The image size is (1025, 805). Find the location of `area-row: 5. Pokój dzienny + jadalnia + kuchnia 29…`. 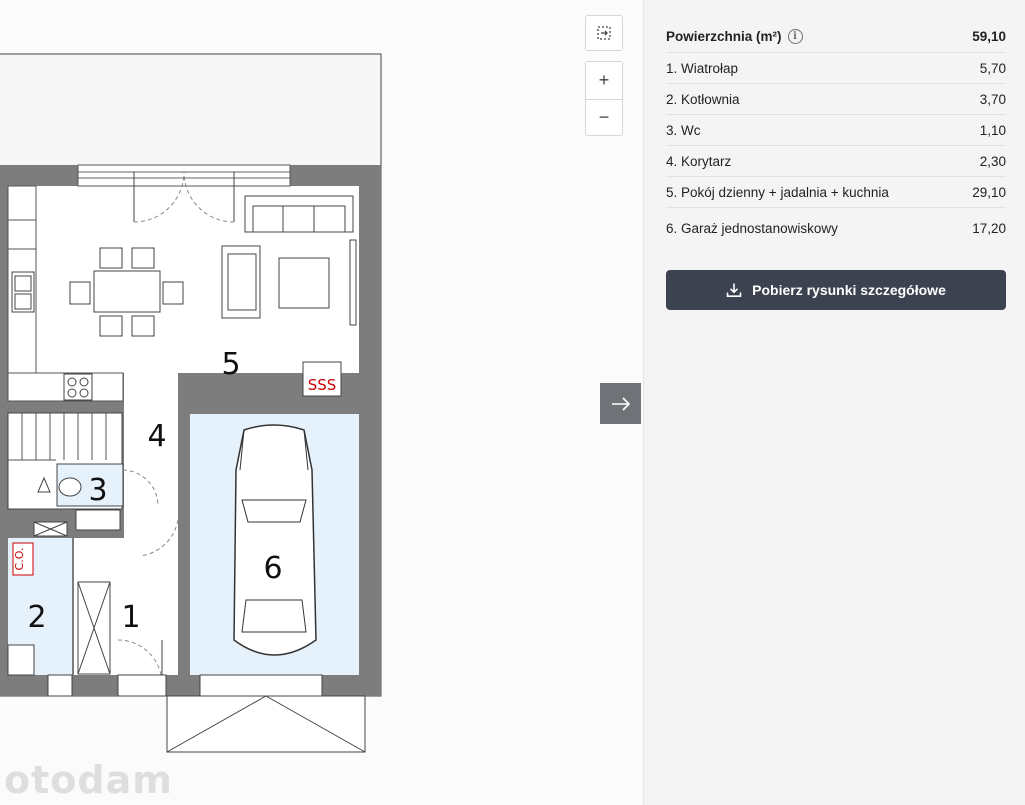

area-row: 5. Pokój dzienny + jadalnia + kuchnia 29… is located at coordinates (836, 192).